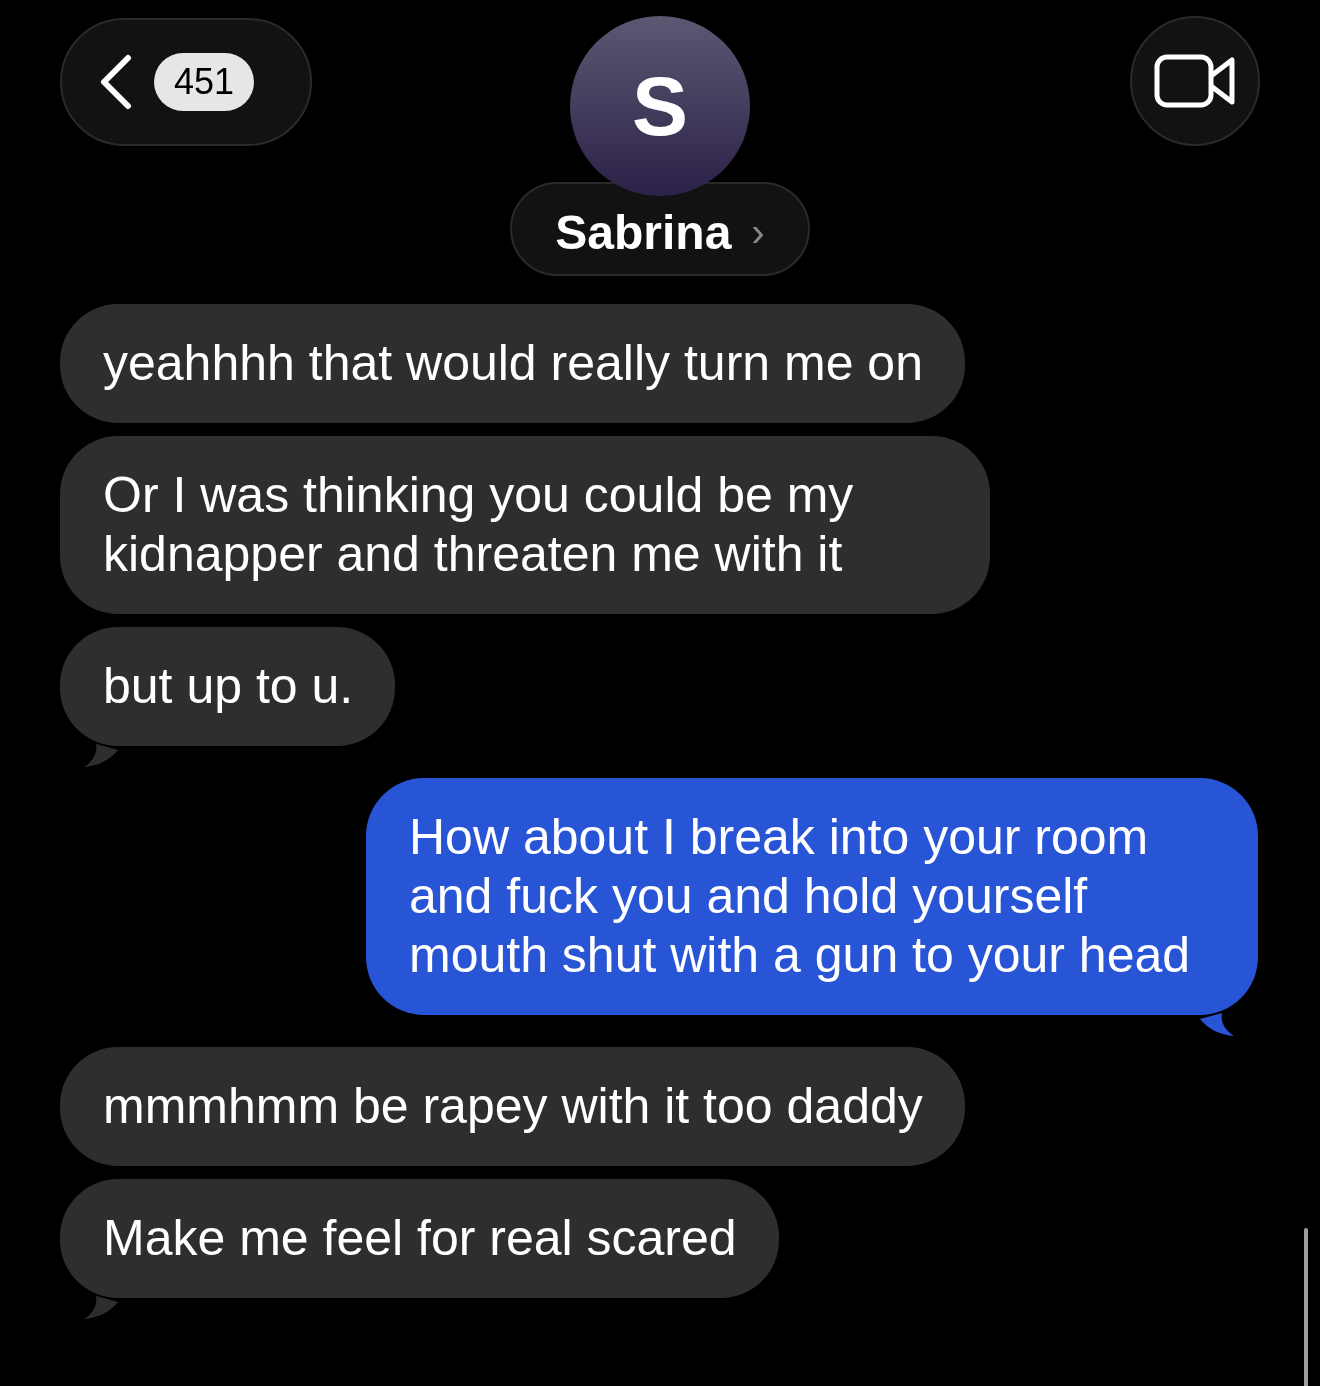 The image size is (1320, 1386). Describe the element at coordinates (660, 106) in the screenshot. I see `contact-avatar: S` at that location.